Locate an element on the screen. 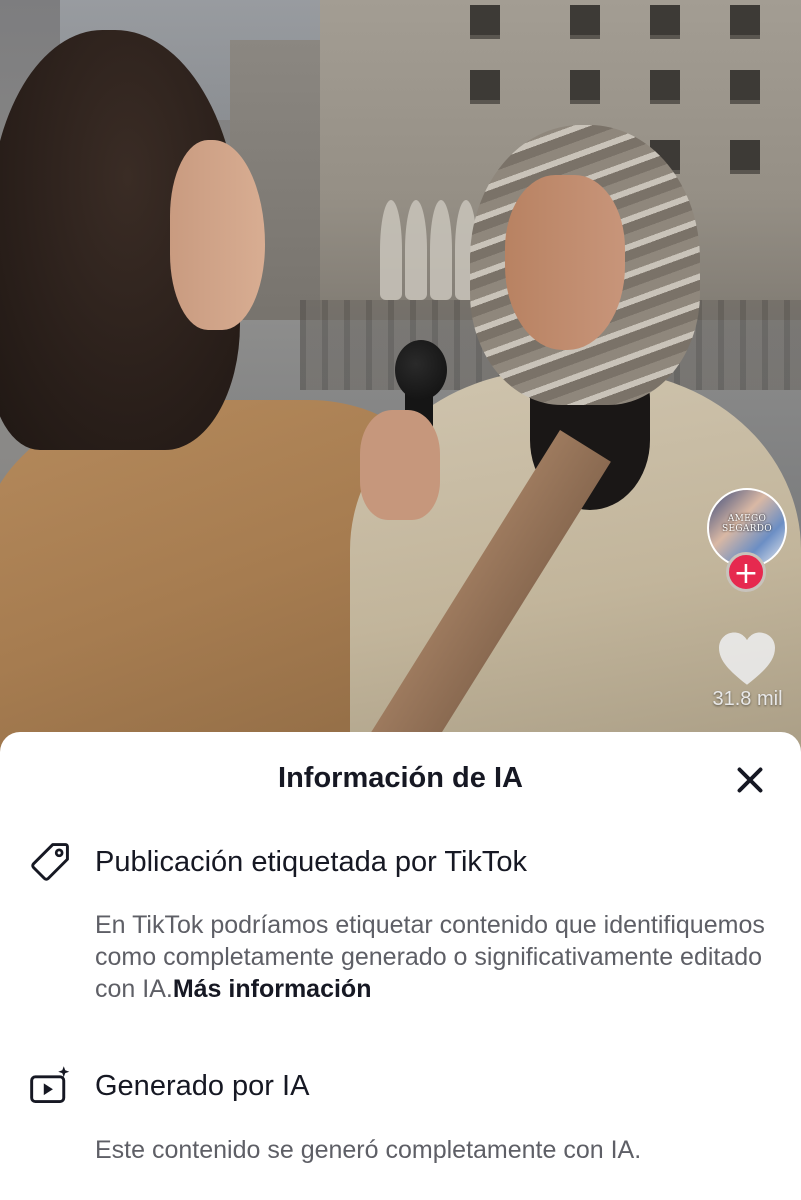  ai-video-icon is located at coordinates (50, 1085).